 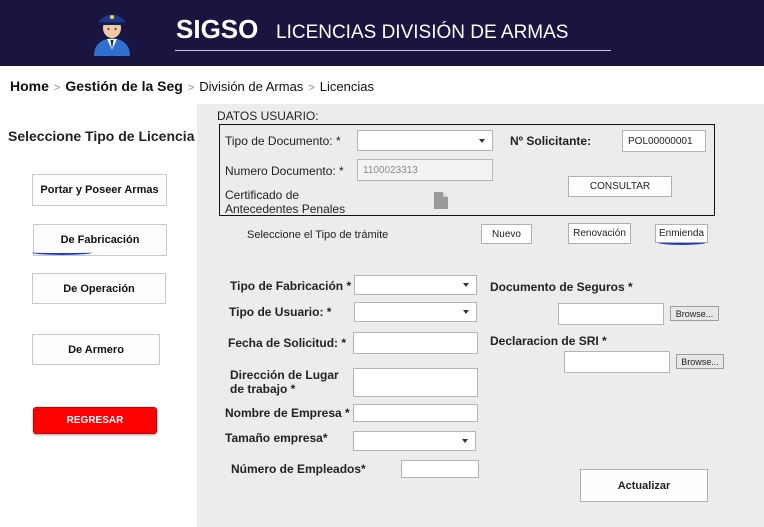 I want to click on document-icon, so click(x=441, y=200).